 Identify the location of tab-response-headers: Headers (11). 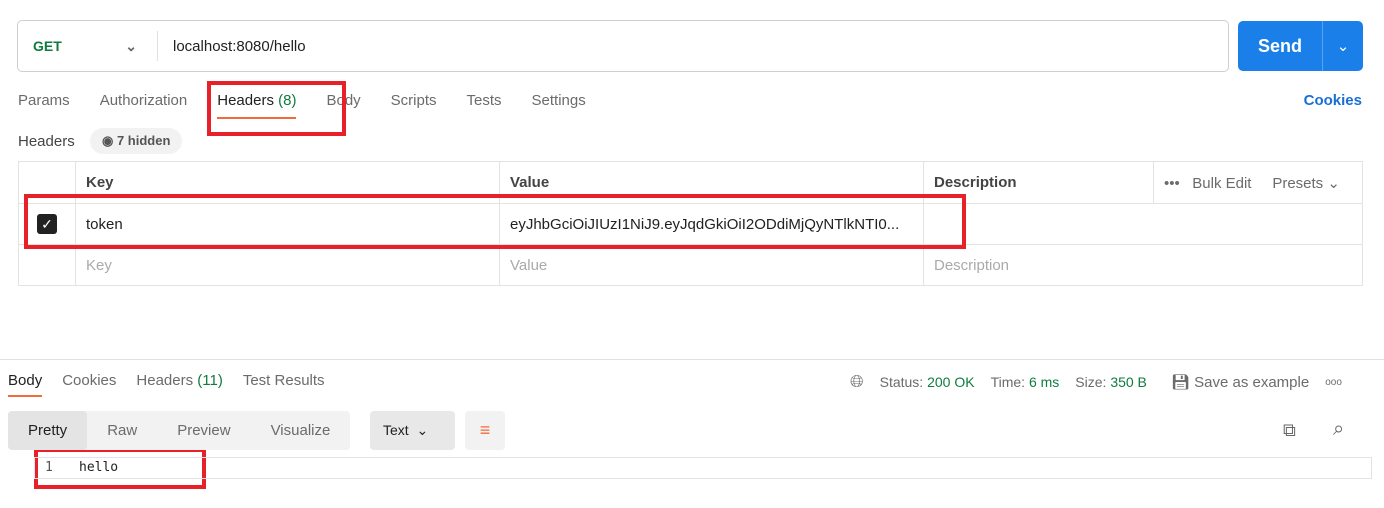
(179, 384).